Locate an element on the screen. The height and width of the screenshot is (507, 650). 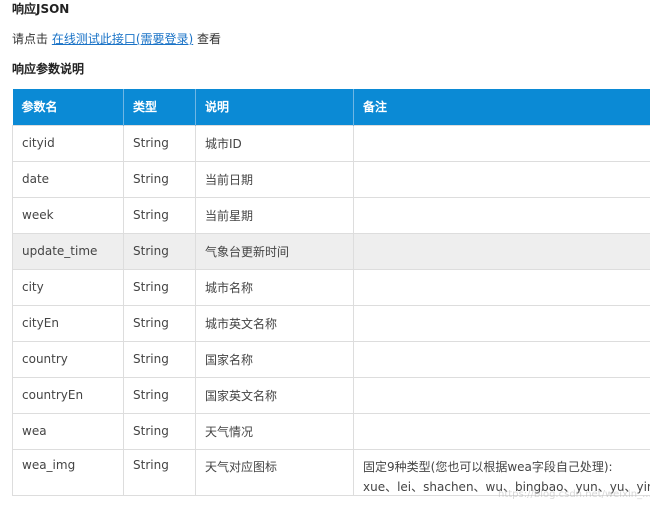
cell-param-name: week is located at coordinates (68, 215).